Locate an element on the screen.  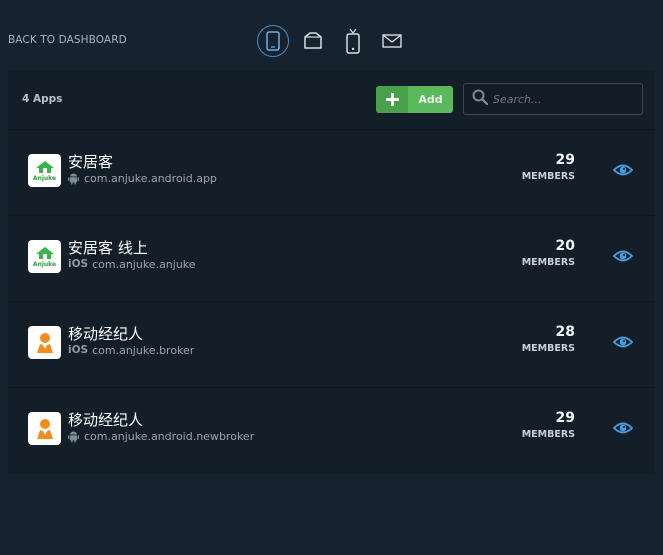
member-count: 20 is located at coordinates (565, 246).